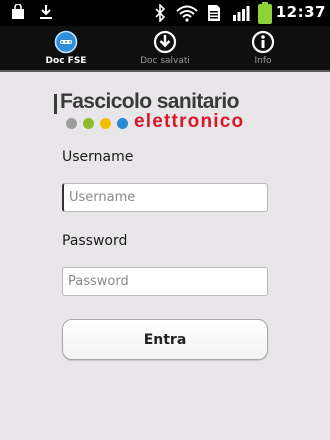  What do you see at coordinates (263, 42) in the screenshot?
I see `info-icon` at bounding box center [263, 42].